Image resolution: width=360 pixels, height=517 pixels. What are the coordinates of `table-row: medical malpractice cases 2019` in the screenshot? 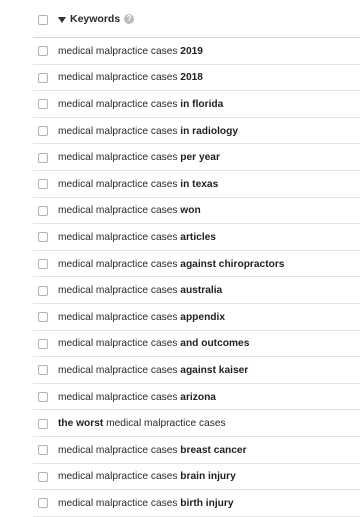 It's located at (180, 51).